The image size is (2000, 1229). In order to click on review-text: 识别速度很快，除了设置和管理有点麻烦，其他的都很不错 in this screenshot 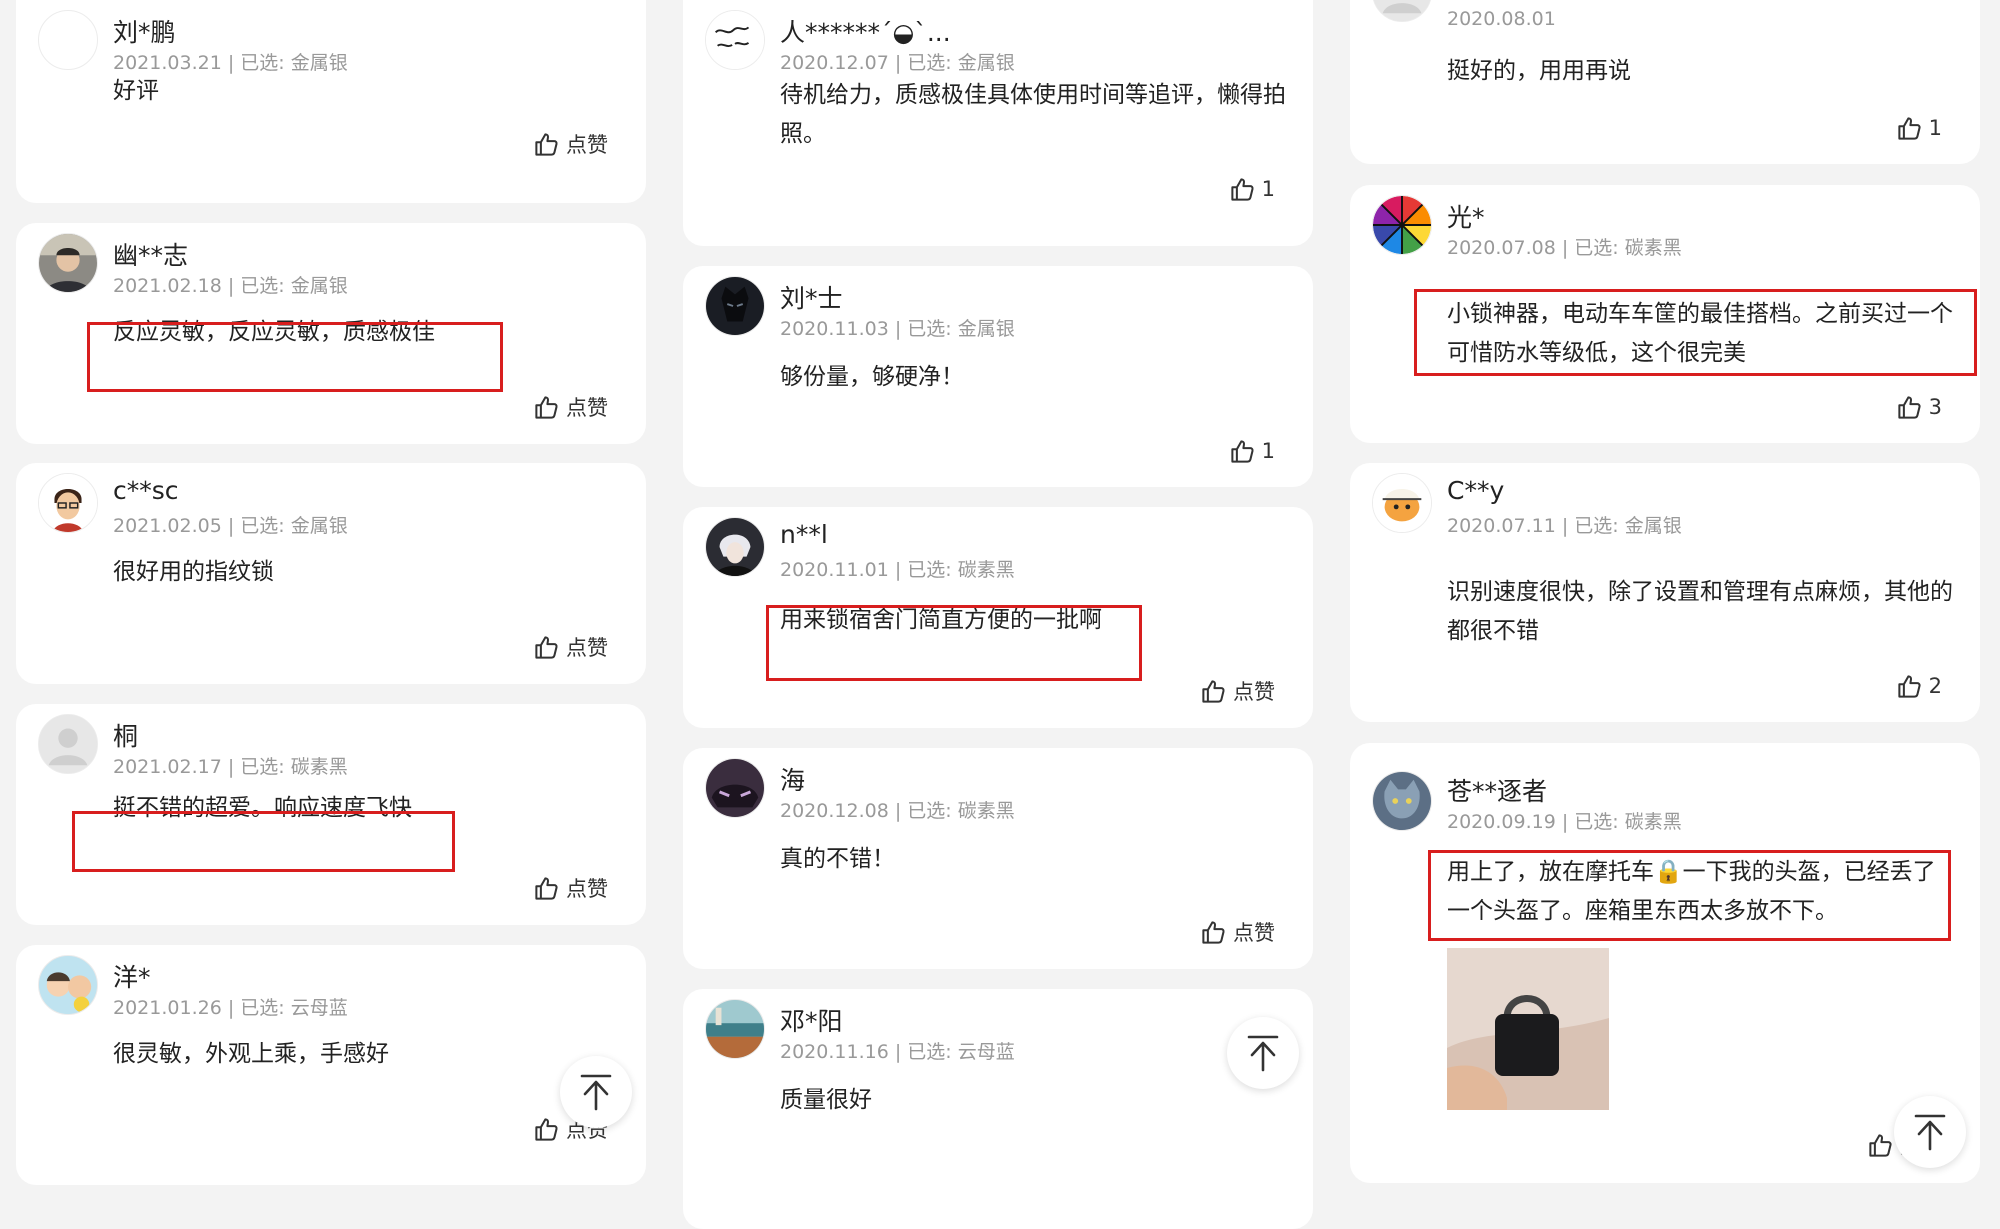, I will do `click(1700, 611)`.